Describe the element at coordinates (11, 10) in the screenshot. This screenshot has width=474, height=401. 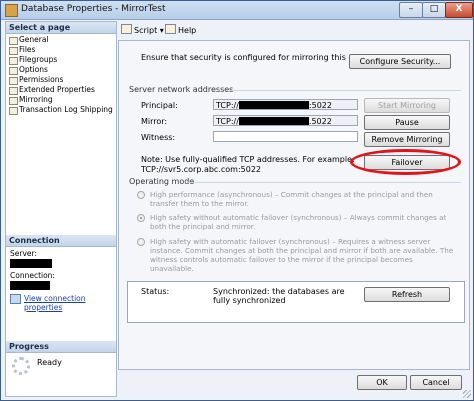
I see `database-icon` at that location.